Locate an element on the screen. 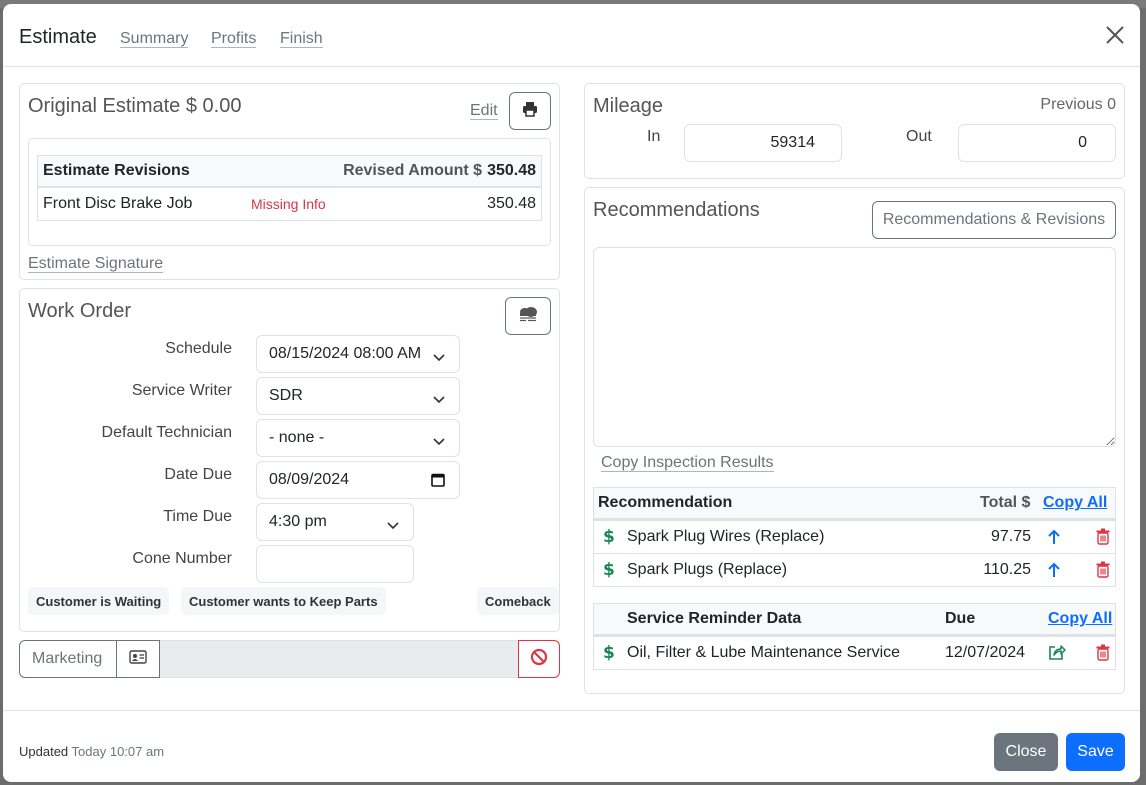 The height and width of the screenshot is (785, 1146). date-due-value: 08/09/2024 is located at coordinates (309, 479).